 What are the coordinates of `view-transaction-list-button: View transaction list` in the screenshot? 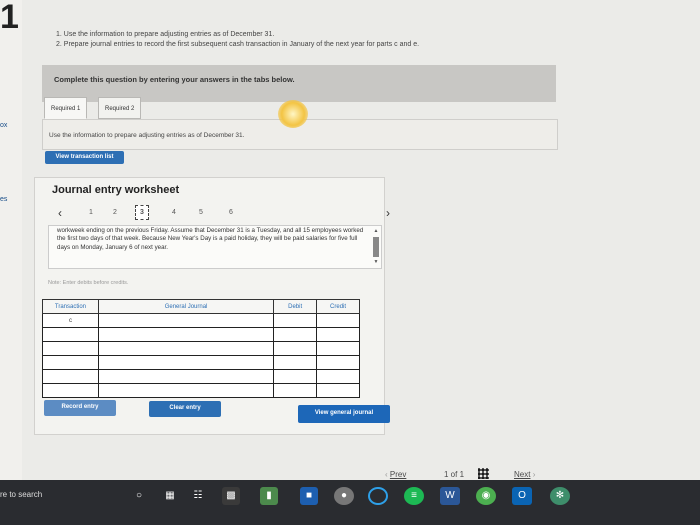 It's located at (84, 157).